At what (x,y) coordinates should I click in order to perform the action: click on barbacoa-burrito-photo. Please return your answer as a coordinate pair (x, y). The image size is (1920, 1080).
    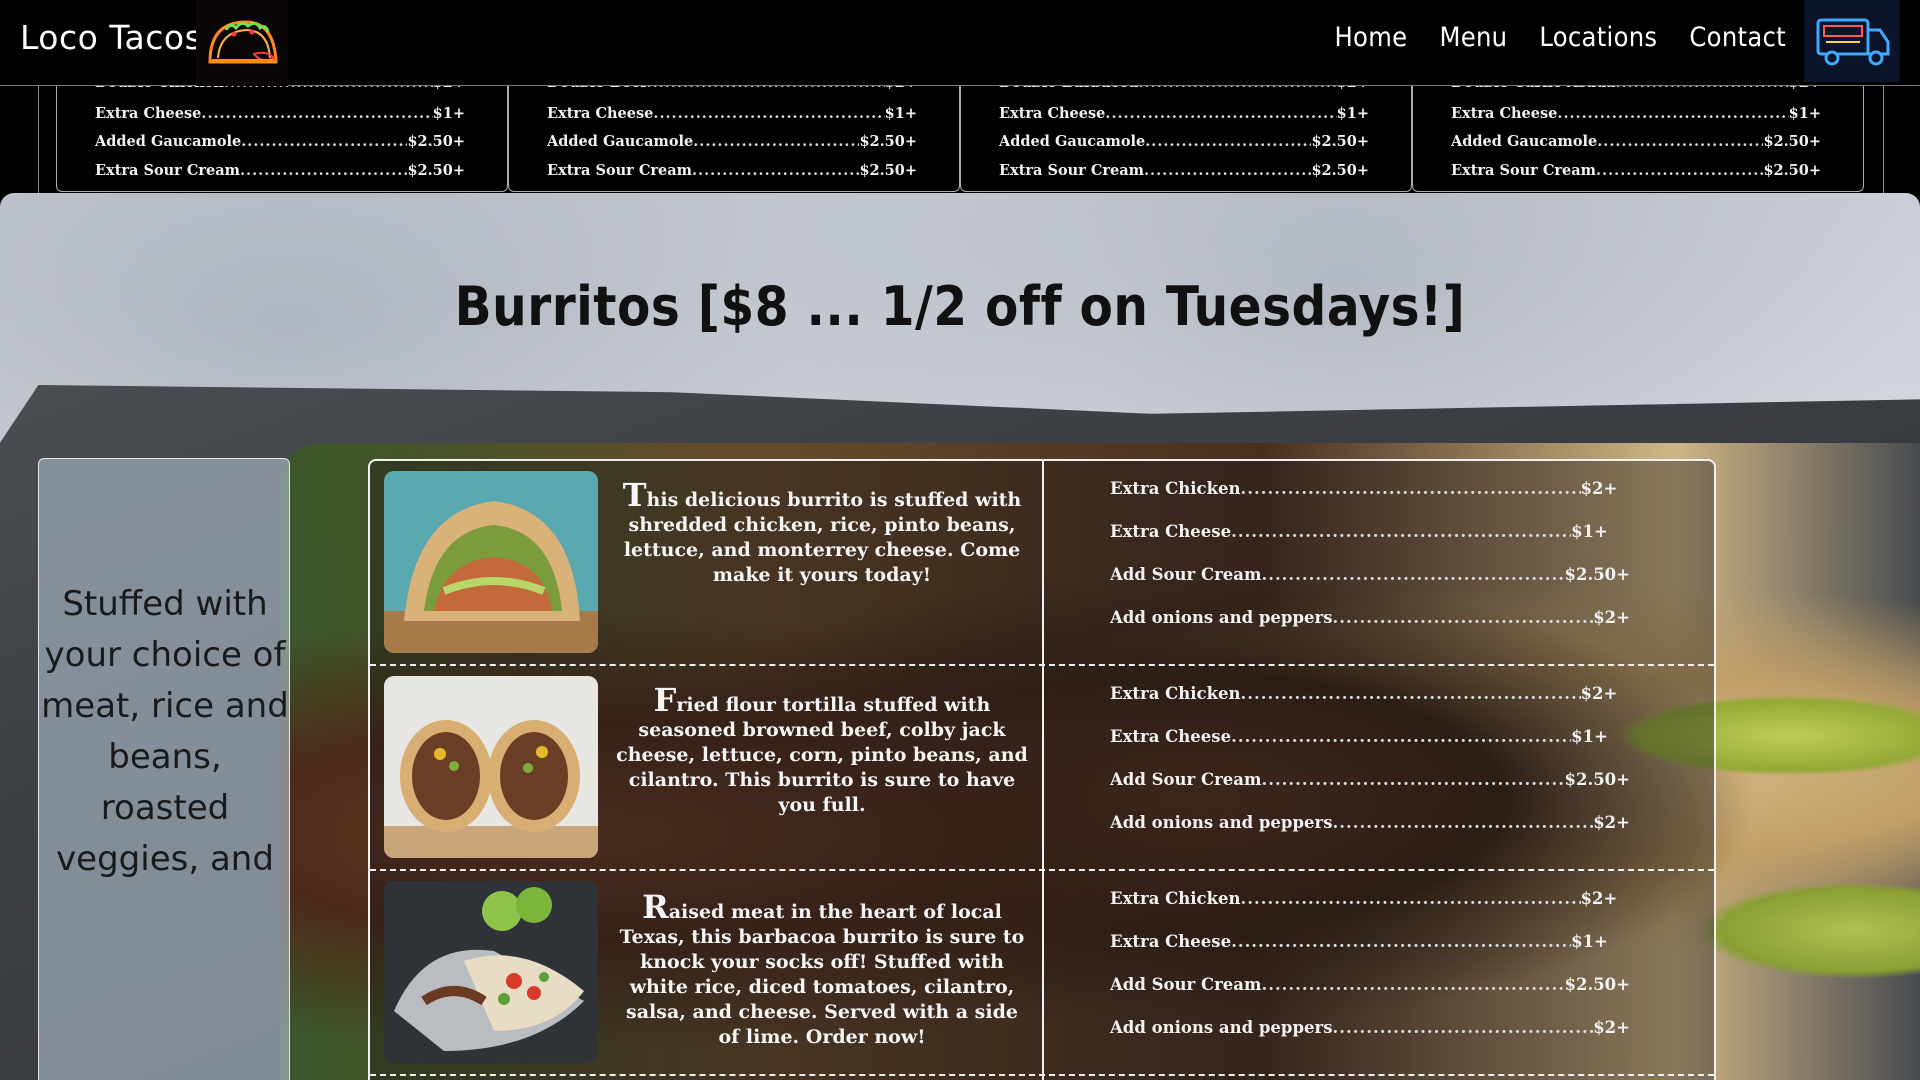
    Looking at the image, I should click on (491, 972).